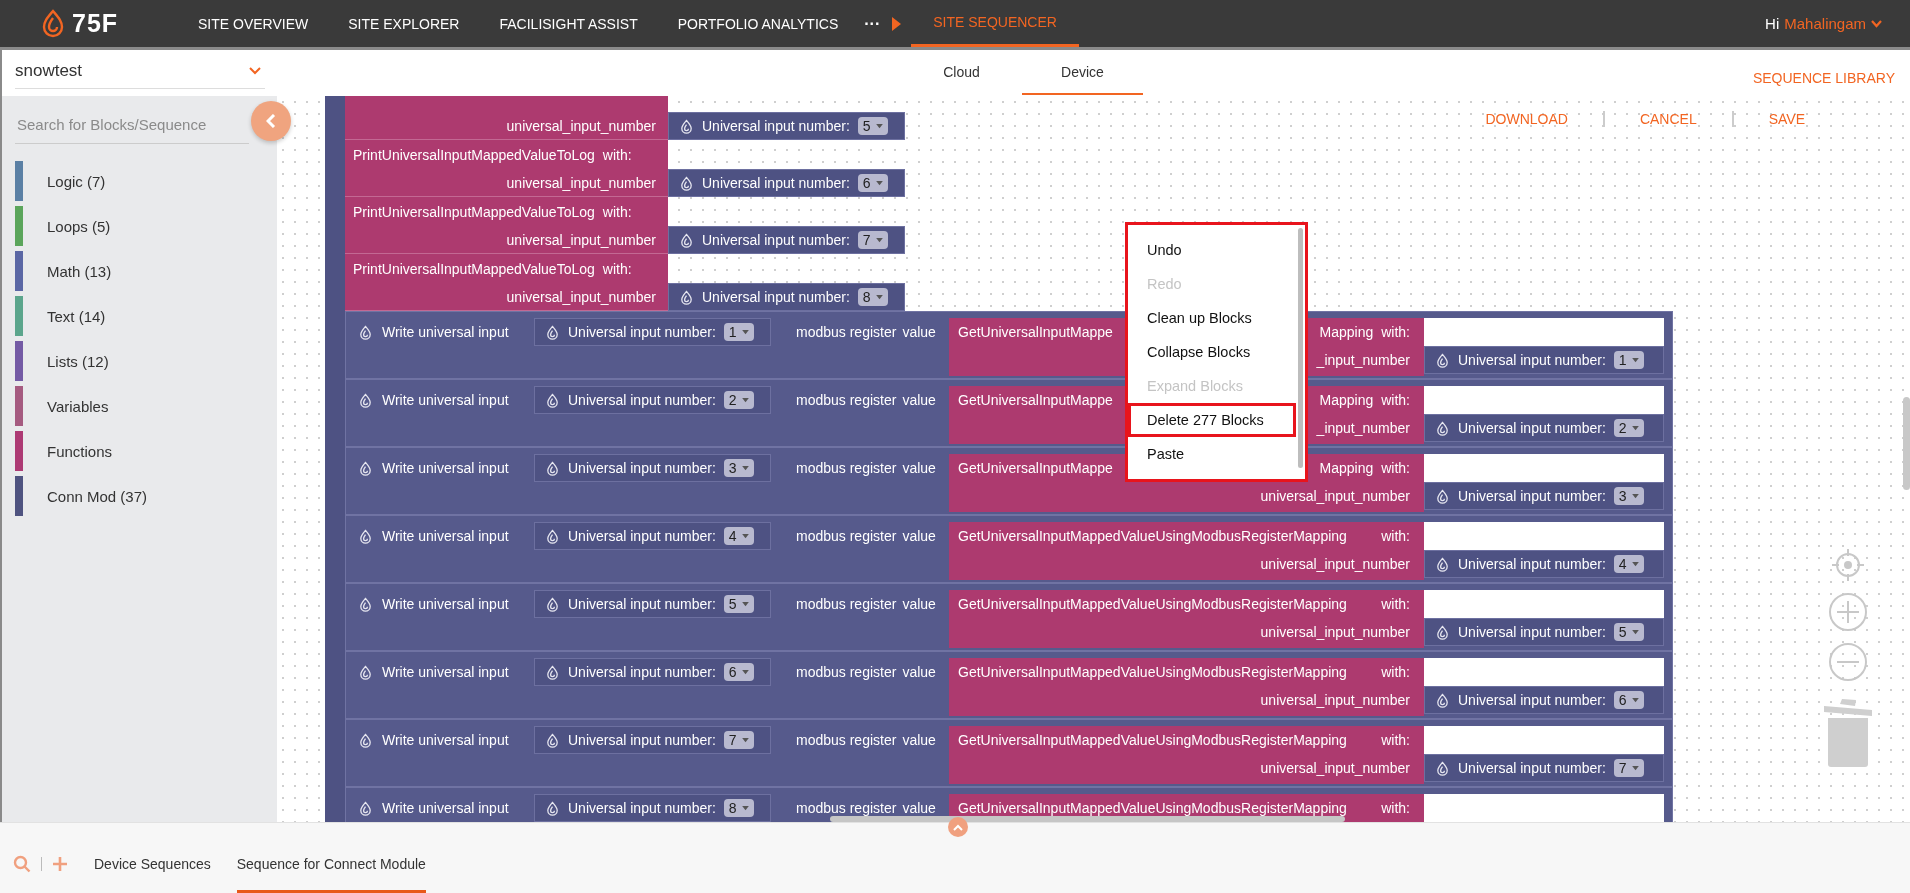 This screenshot has width=1910, height=893. What do you see at coordinates (961, 72) in the screenshot?
I see `mode-tab: Cloud` at bounding box center [961, 72].